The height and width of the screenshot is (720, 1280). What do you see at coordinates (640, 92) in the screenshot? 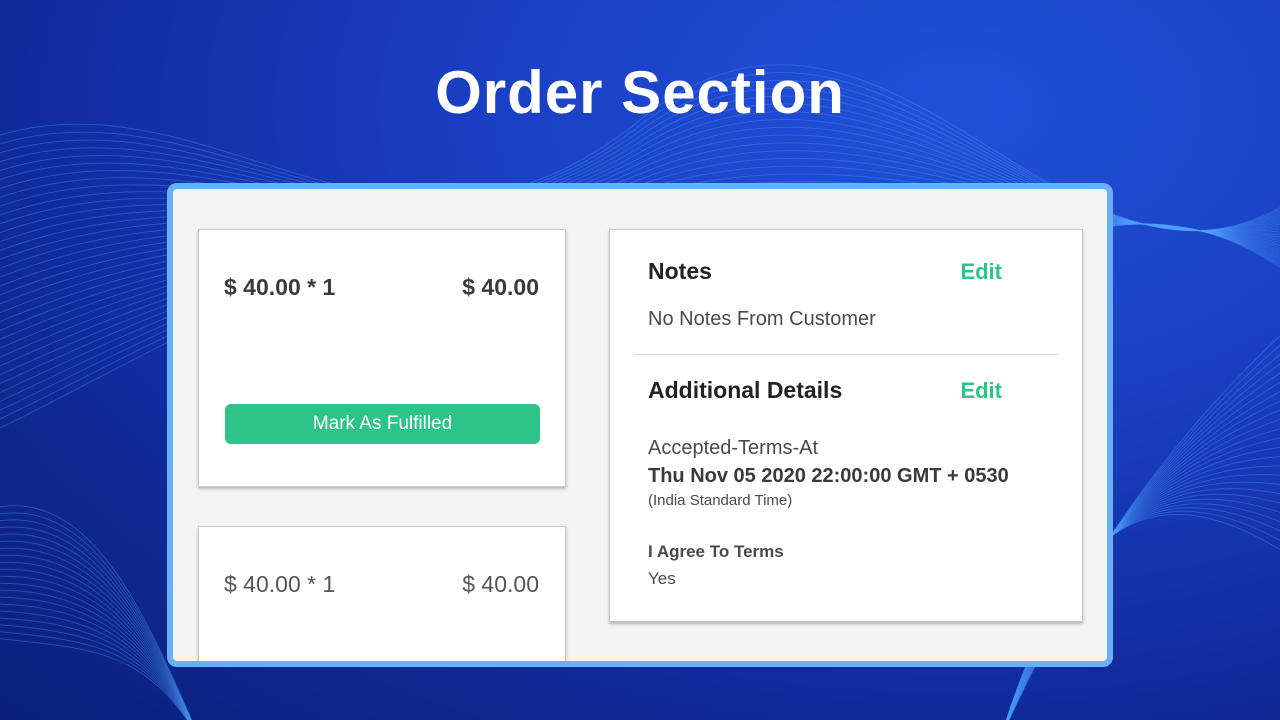
I see `page-title: Order Section` at bounding box center [640, 92].